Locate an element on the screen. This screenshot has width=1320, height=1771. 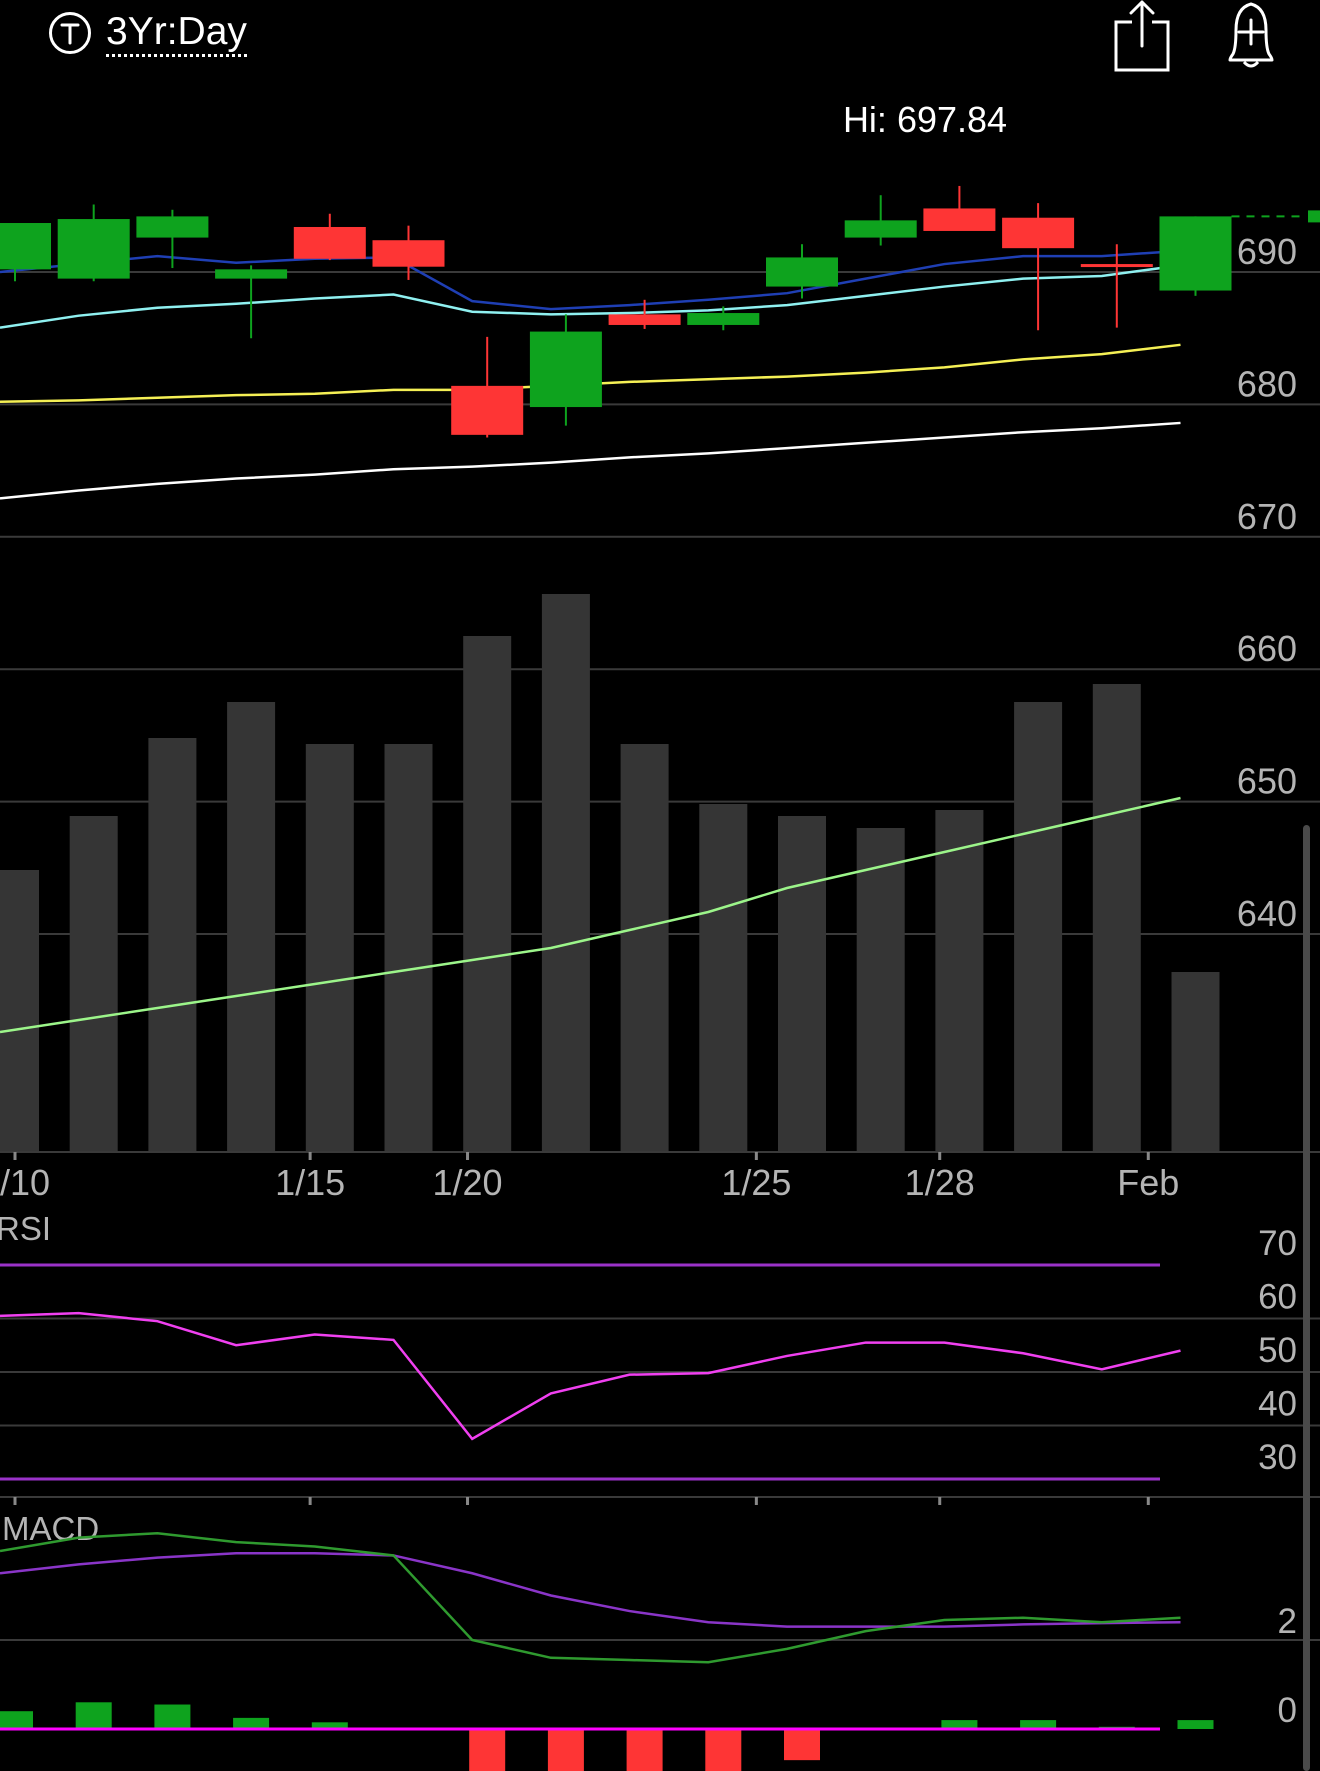
macd-signal-line is located at coordinates (590, 1589).